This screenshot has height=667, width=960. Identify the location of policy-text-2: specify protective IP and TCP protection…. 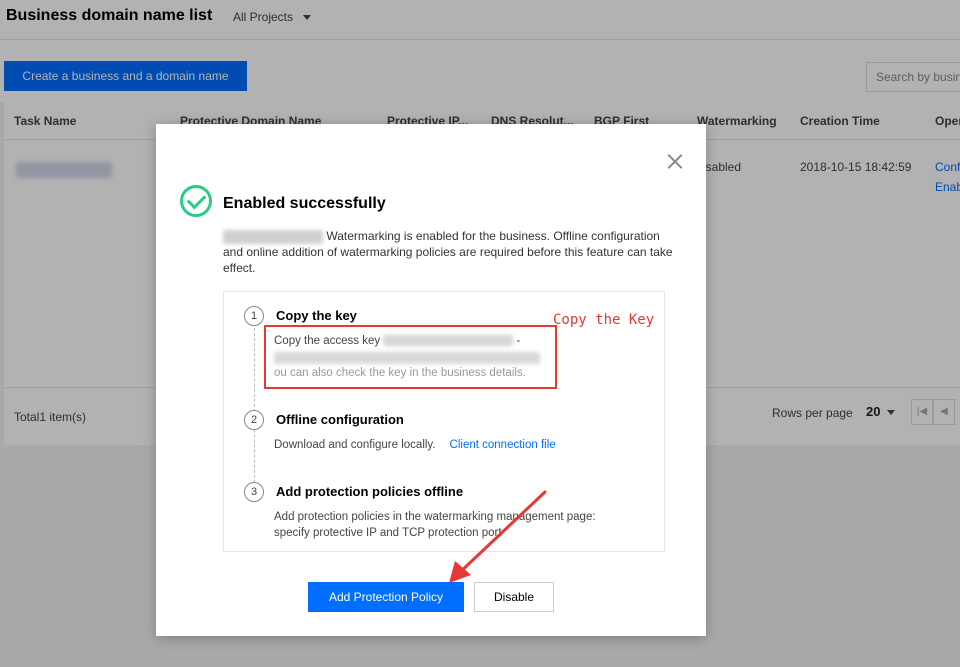
(388, 533).